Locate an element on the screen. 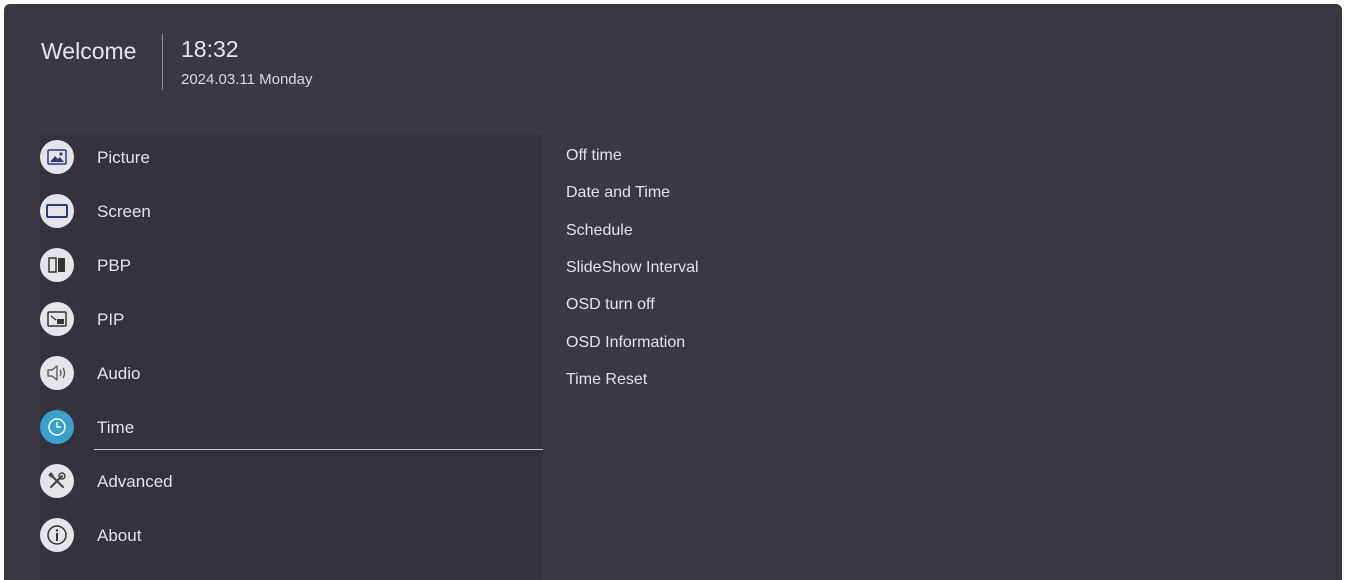 The height and width of the screenshot is (580, 1345). submenu-item-slideshow-interval: SlideShow Interval is located at coordinates (632, 268).